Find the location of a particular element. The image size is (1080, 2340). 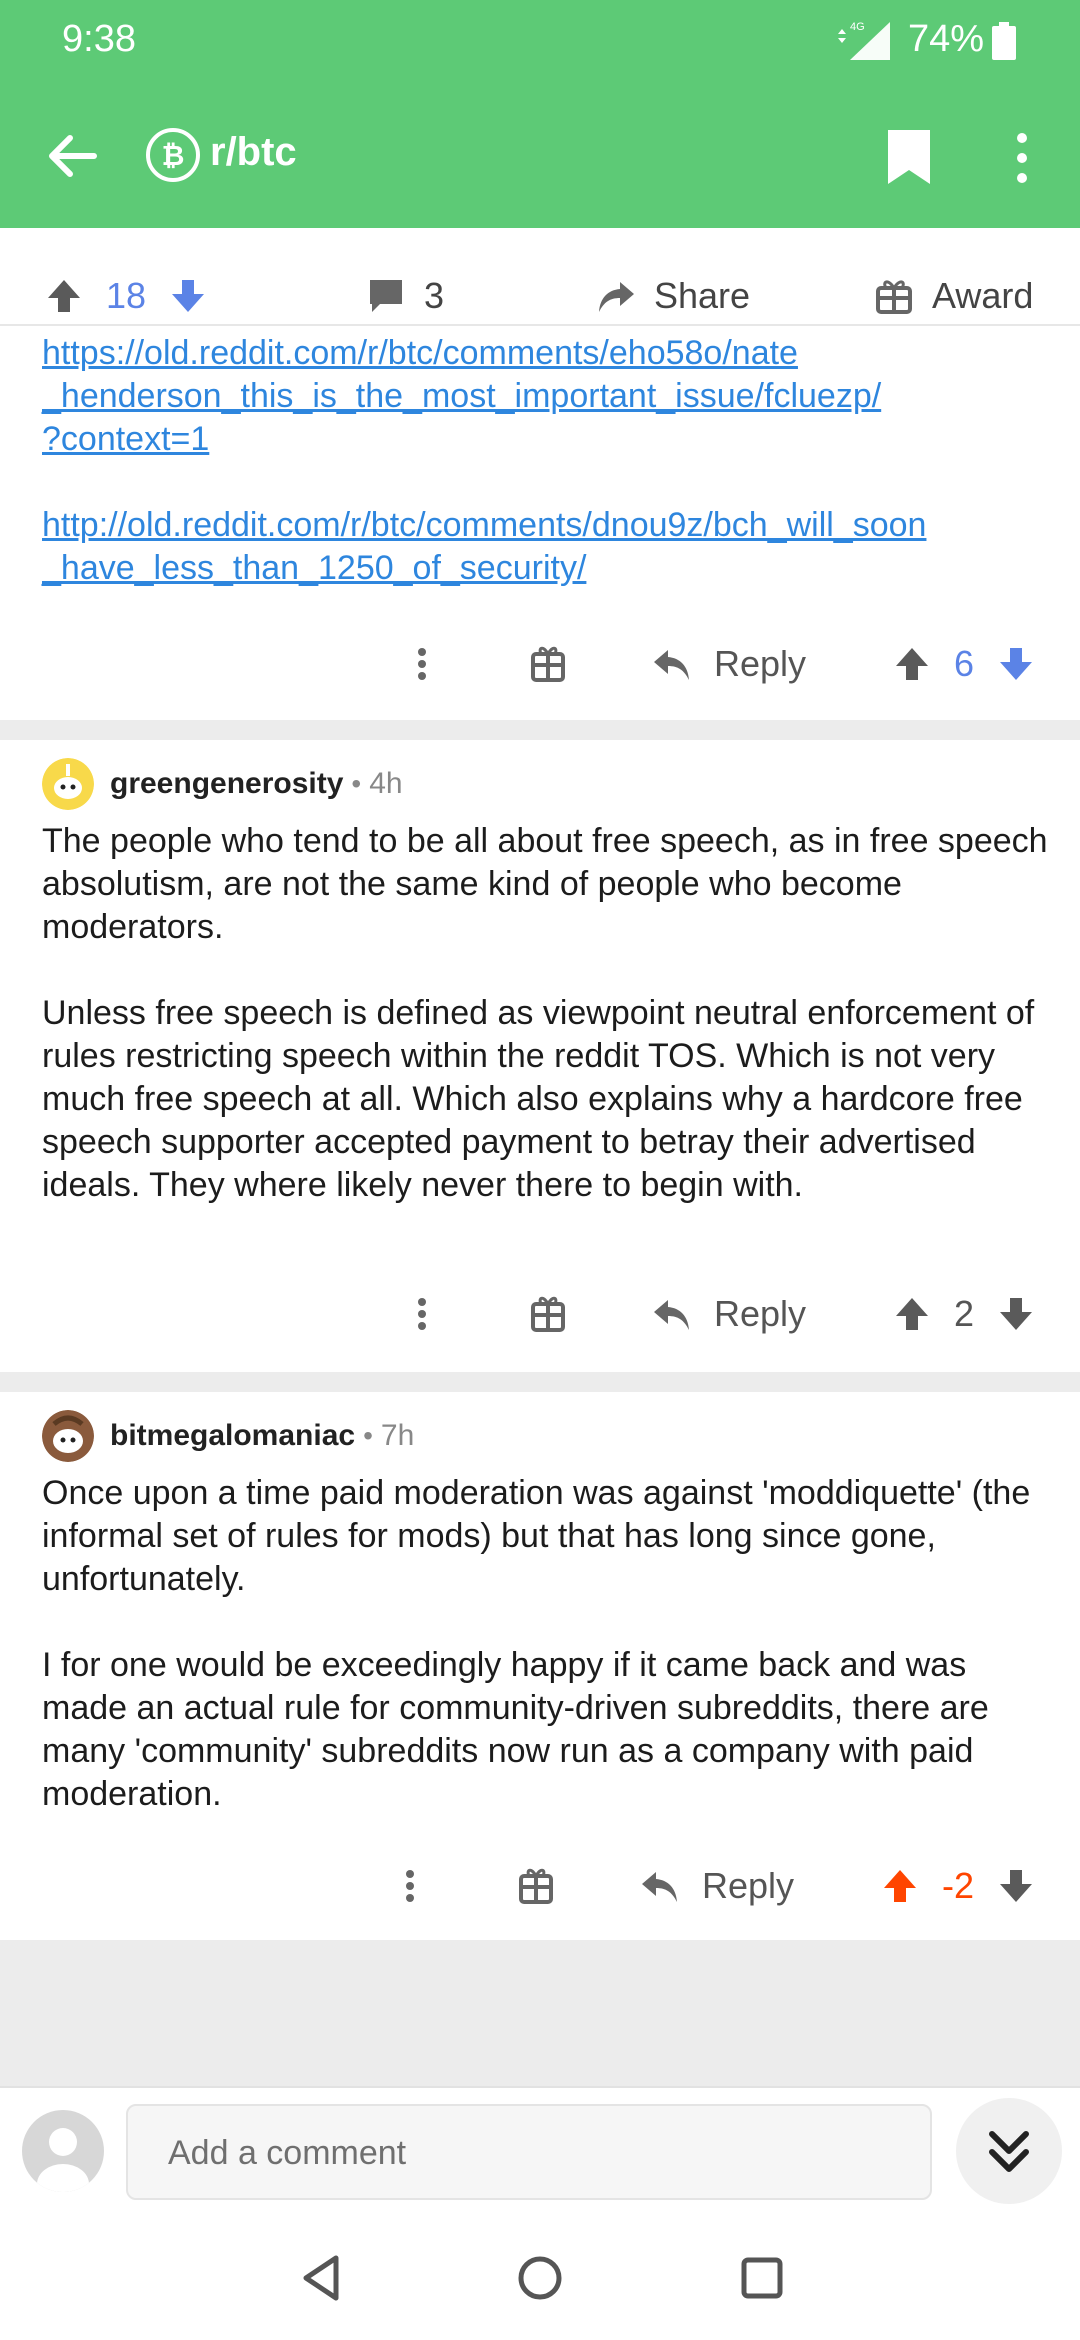

back-arrow-icon is located at coordinates (72, 156).